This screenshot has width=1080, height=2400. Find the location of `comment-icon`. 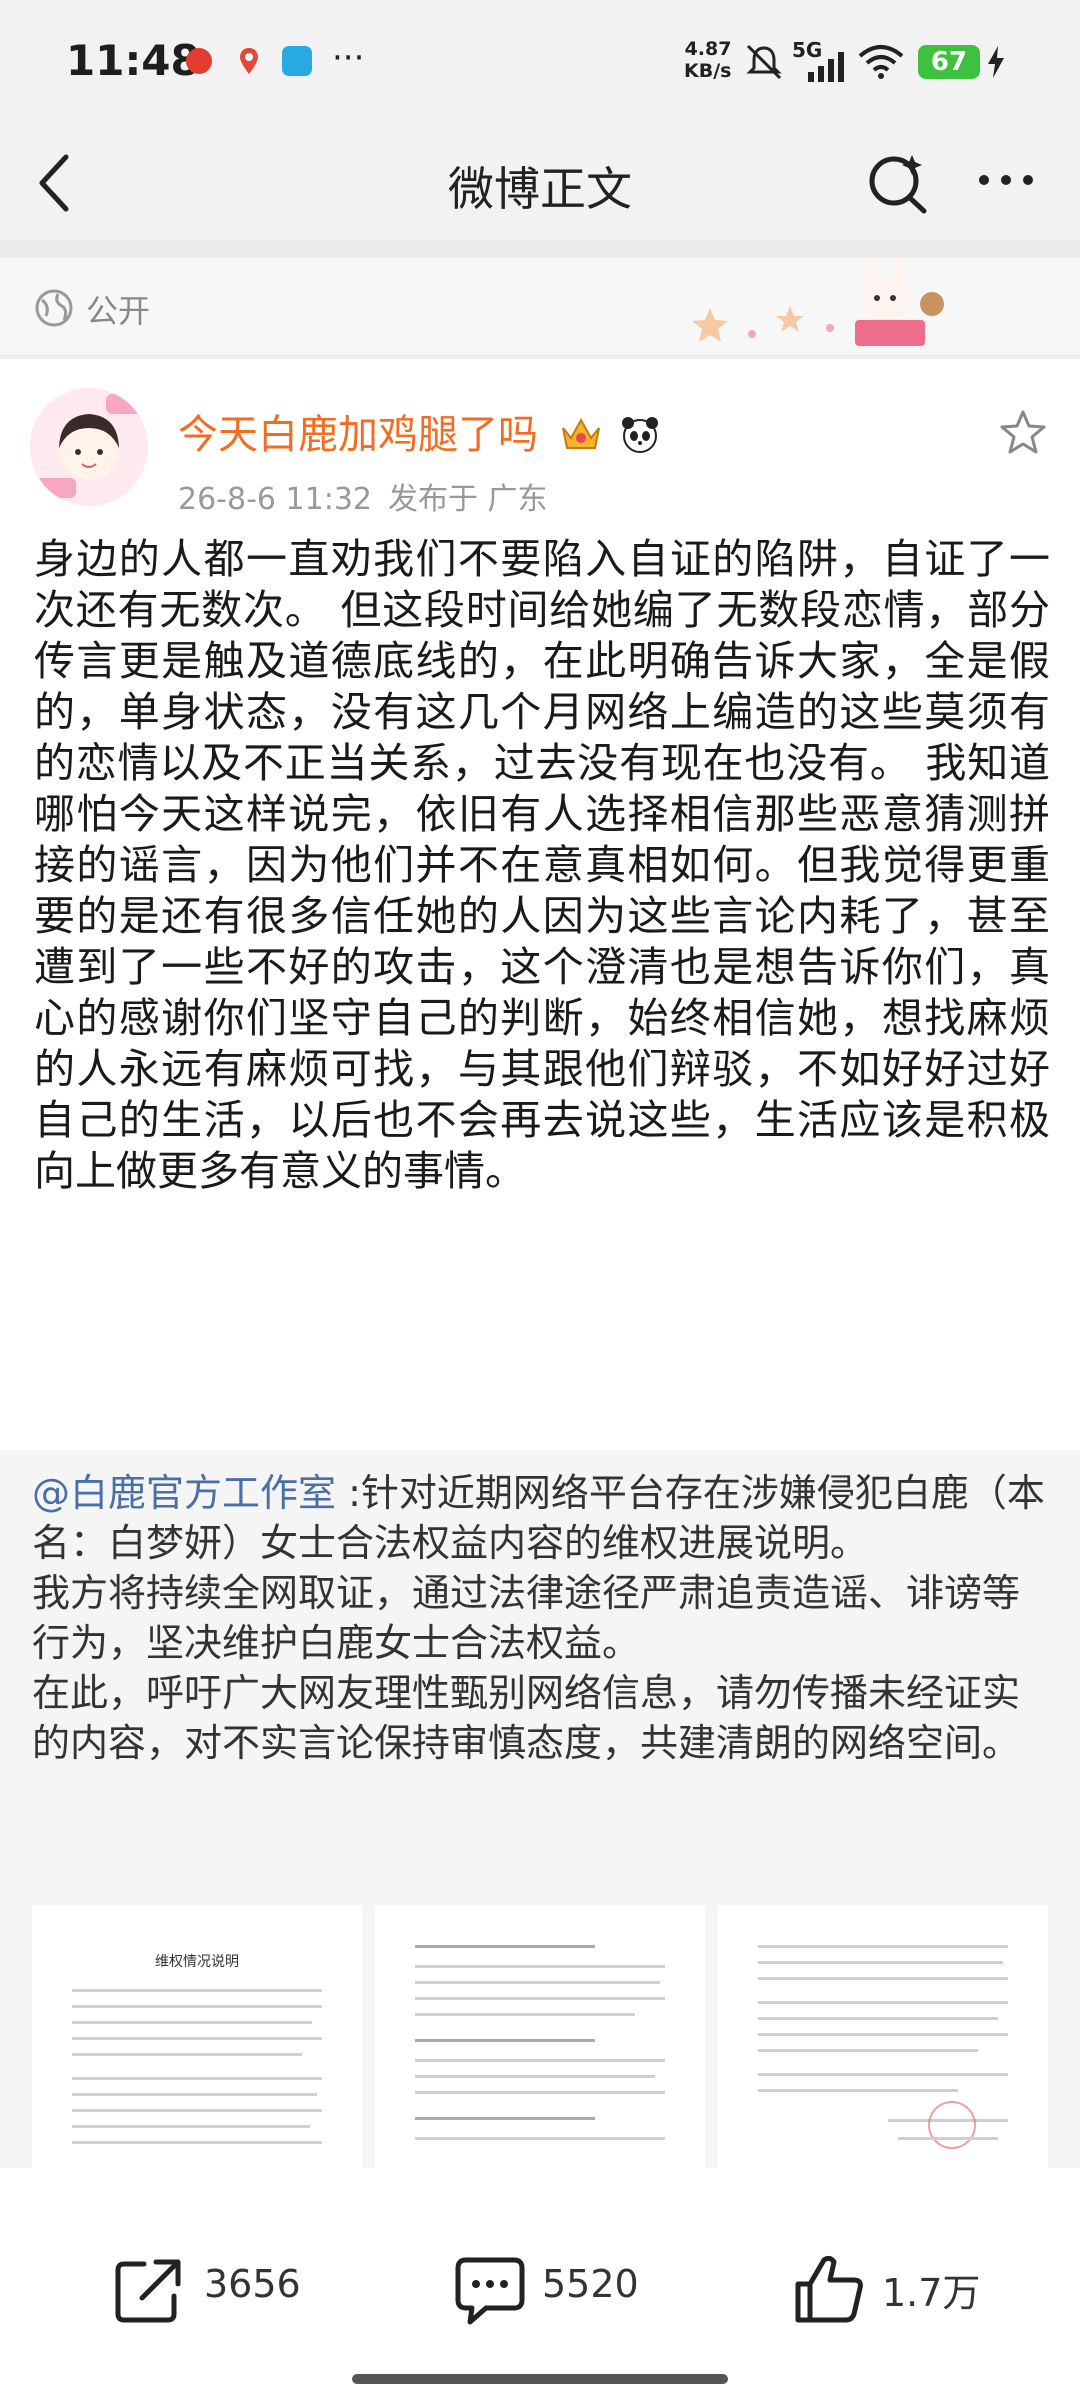

comment-icon is located at coordinates (490, 2291).